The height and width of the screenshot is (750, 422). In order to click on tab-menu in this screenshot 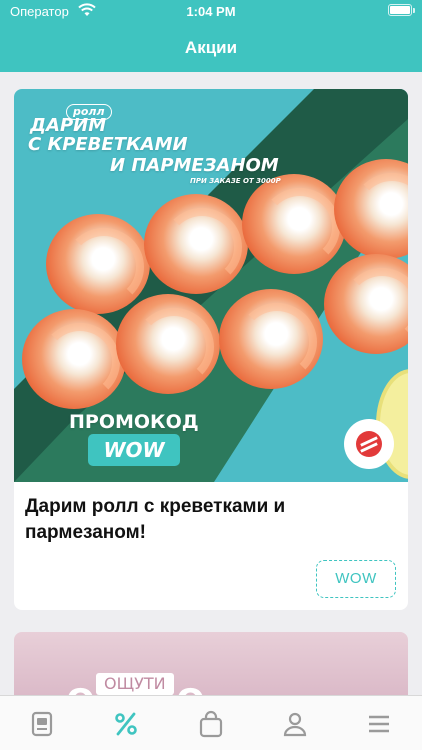, I will do `click(42, 724)`.